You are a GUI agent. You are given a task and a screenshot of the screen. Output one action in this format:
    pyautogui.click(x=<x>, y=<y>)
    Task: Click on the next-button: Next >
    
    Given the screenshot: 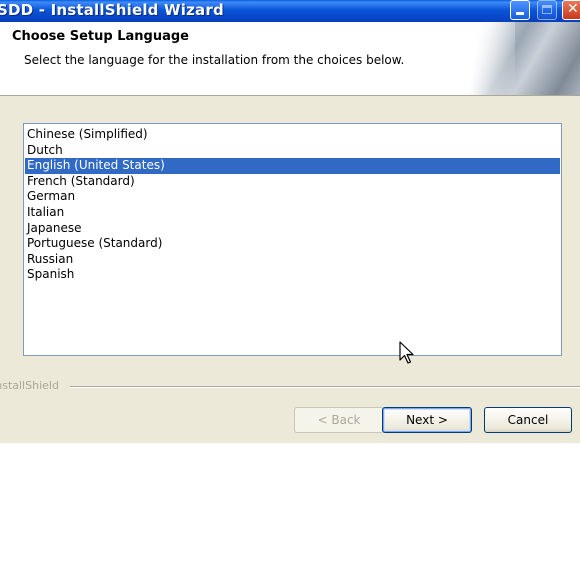 What is the action you would take?
    pyautogui.click(x=427, y=420)
    